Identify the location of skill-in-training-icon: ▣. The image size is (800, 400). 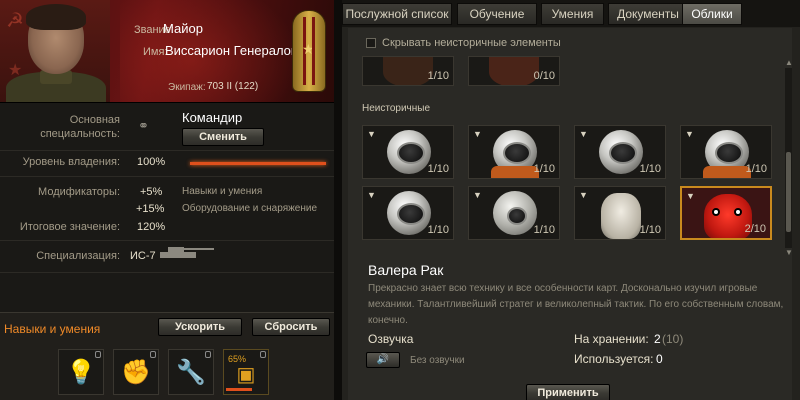
(246, 375).